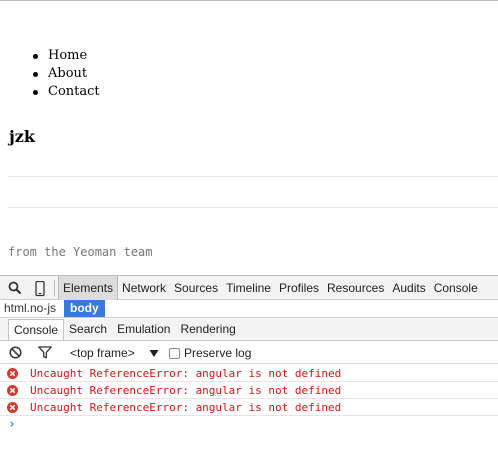 The height and width of the screenshot is (453, 498). What do you see at coordinates (143, 329) in the screenshot?
I see `drawer-tab-emulation: Emulation` at bounding box center [143, 329].